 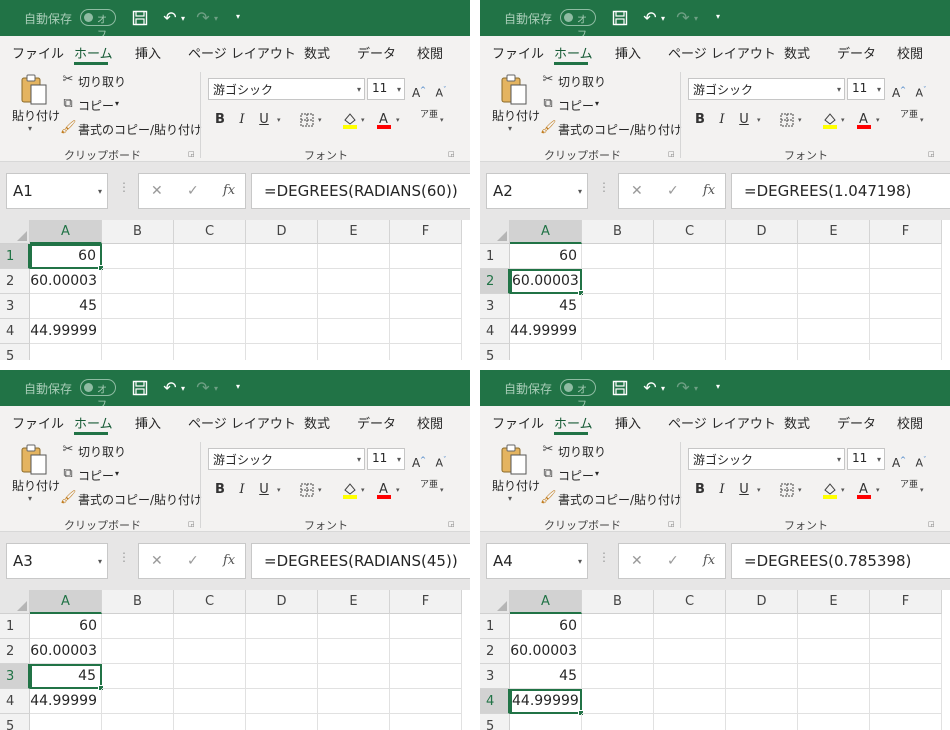 I want to click on name-box: A1 ▾, so click(x=57, y=191).